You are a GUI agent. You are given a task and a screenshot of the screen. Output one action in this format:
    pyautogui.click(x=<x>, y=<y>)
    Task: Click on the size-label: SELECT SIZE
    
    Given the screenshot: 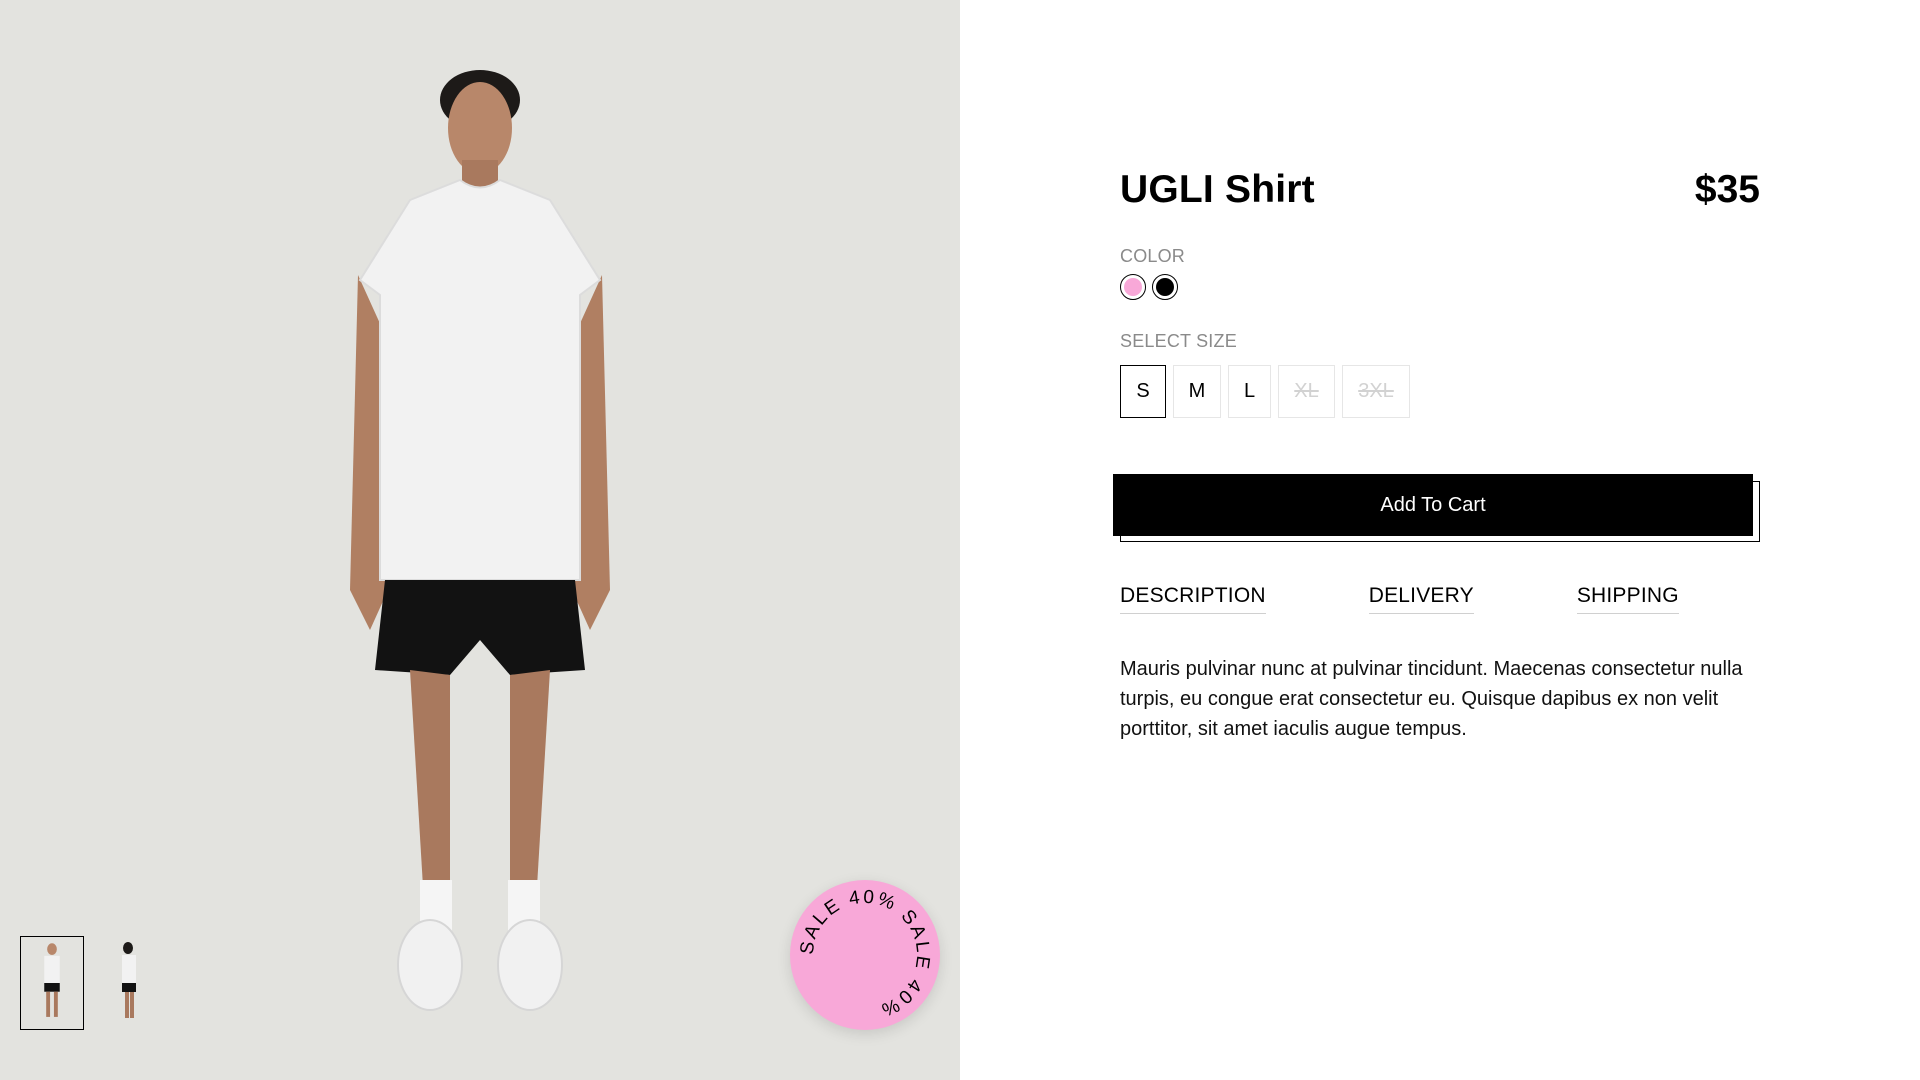 What is the action you would take?
    pyautogui.click(x=1178, y=341)
    